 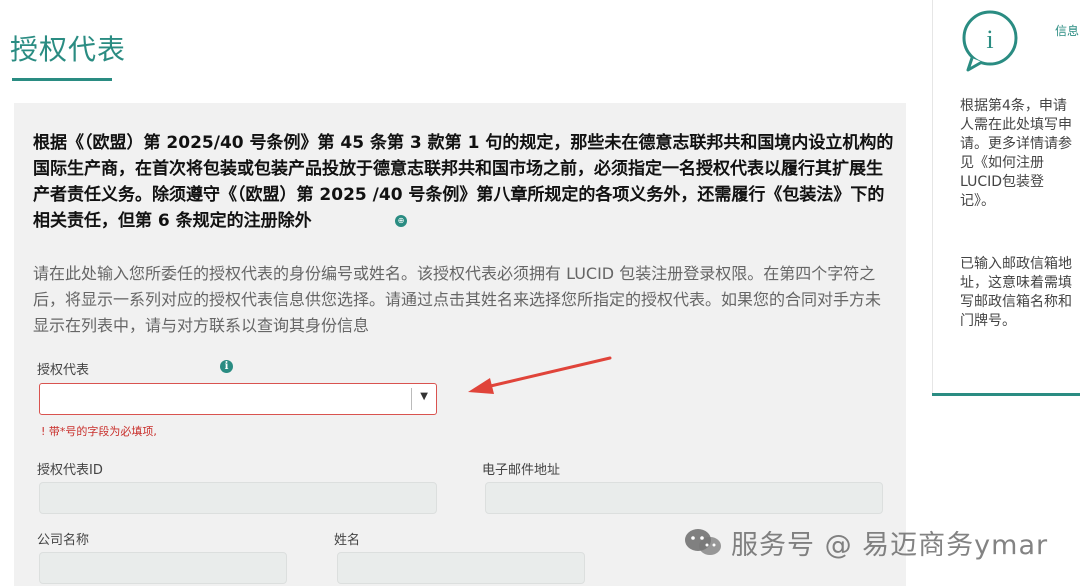 What do you see at coordinates (411, 399) in the screenshot?
I see `select-divider` at bounding box center [411, 399].